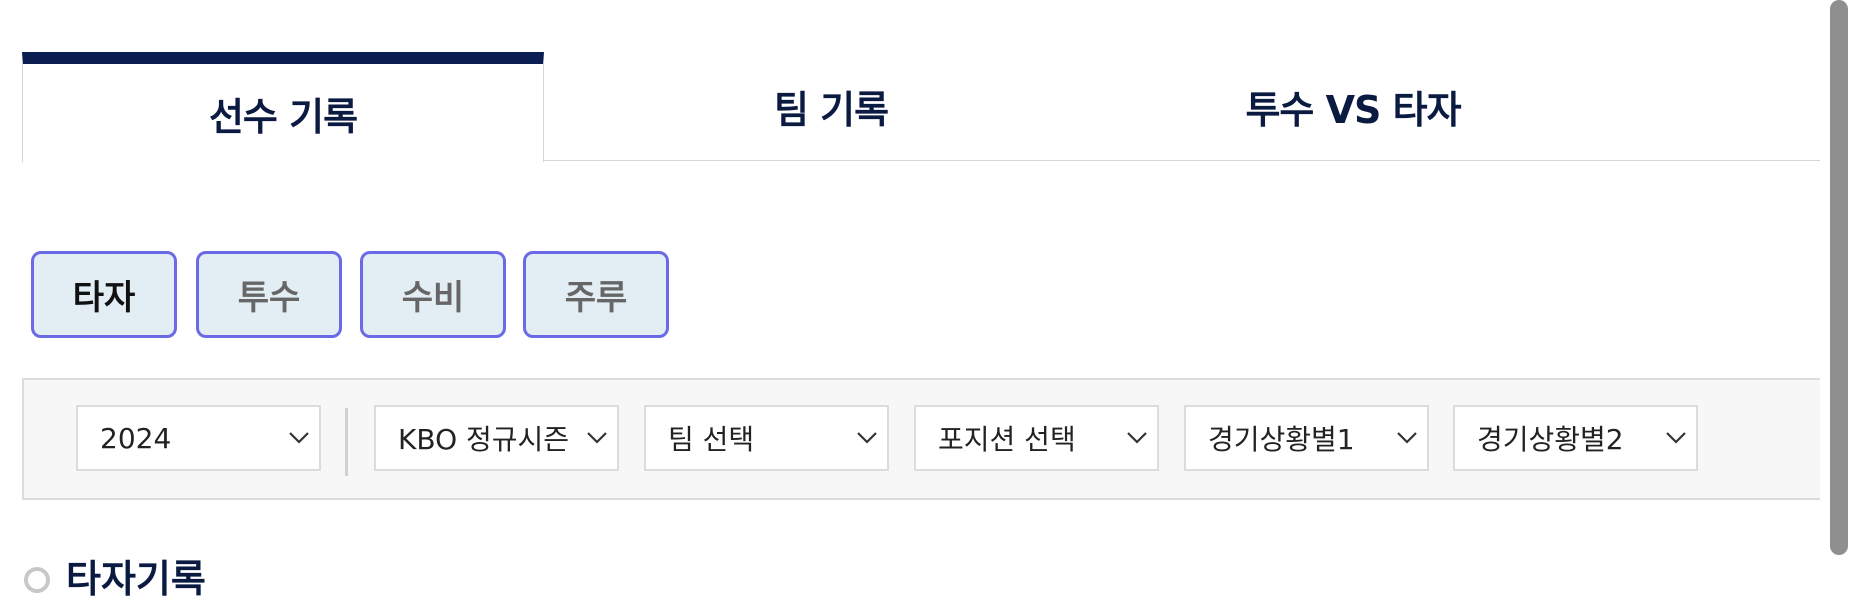 This screenshot has height=603, width=1871. I want to click on subtab-defense: 수비, so click(433, 294).